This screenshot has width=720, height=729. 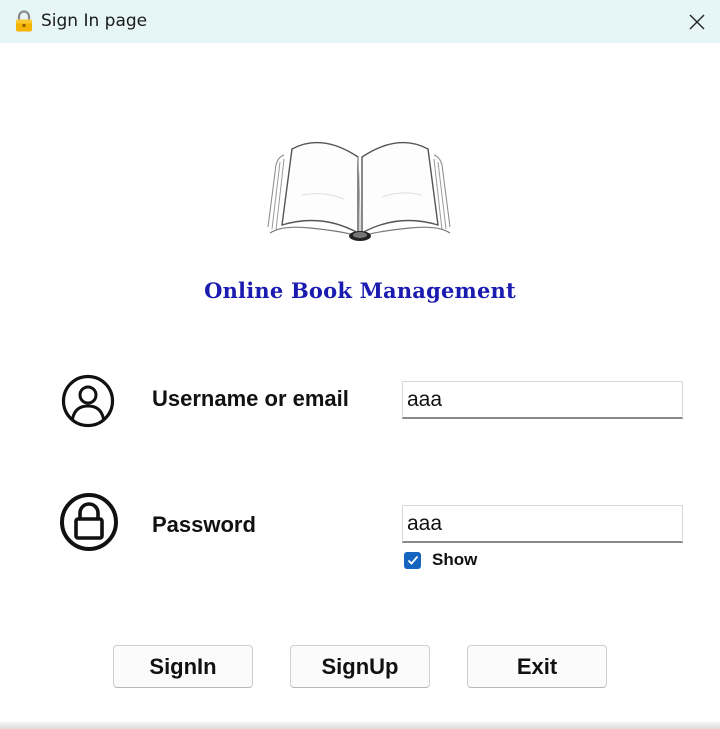 I want to click on username-input, so click(x=542, y=400).